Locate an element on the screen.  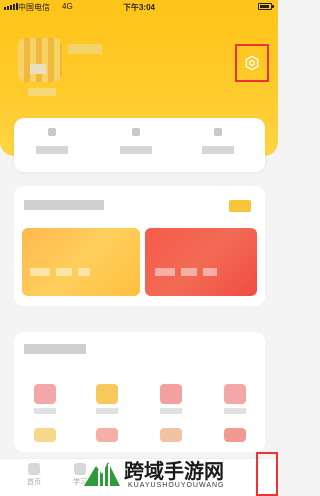
nav-label: 首页 is located at coordinates (34, 482).